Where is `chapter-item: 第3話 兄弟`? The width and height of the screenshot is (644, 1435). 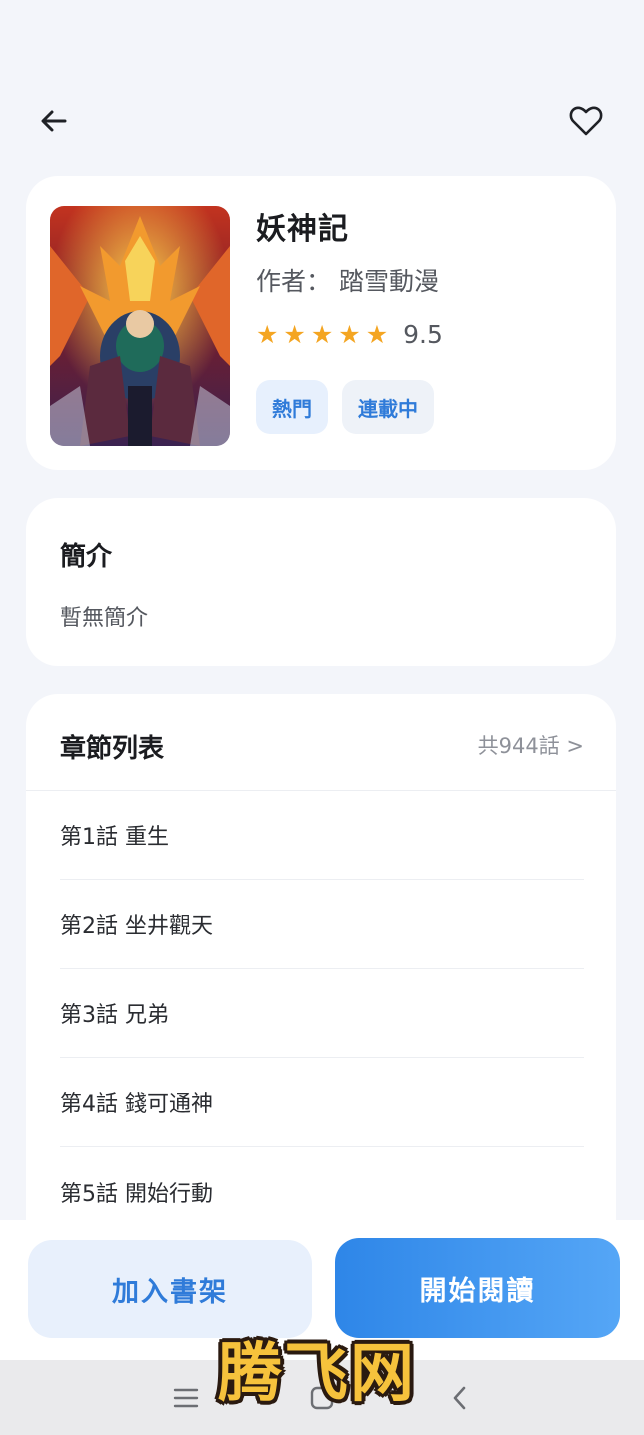
chapter-item: 第3話 兄弟 is located at coordinates (322, 1013).